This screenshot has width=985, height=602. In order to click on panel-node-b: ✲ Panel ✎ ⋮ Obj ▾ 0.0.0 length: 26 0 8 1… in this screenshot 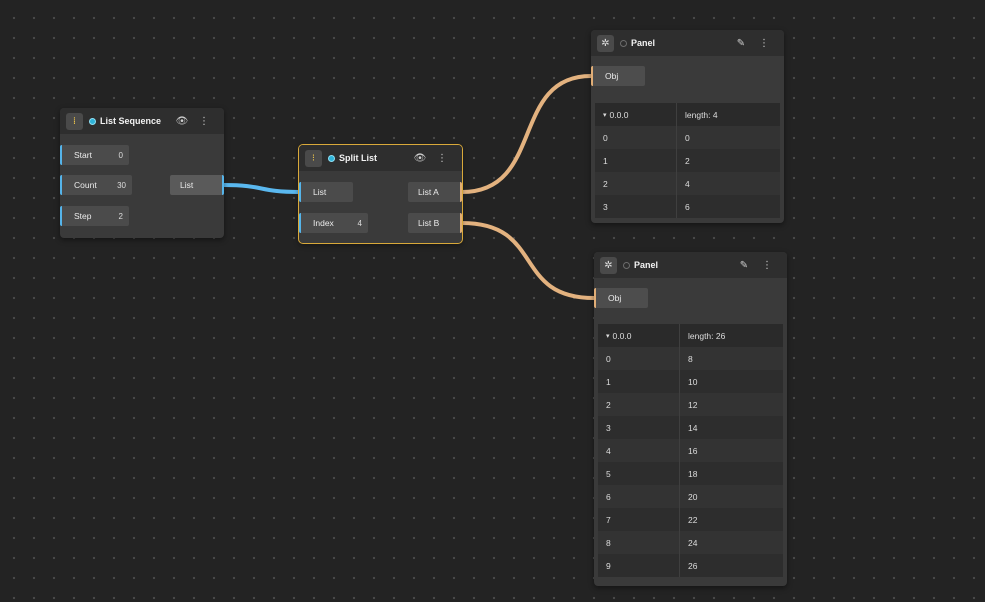, I will do `click(690, 419)`.